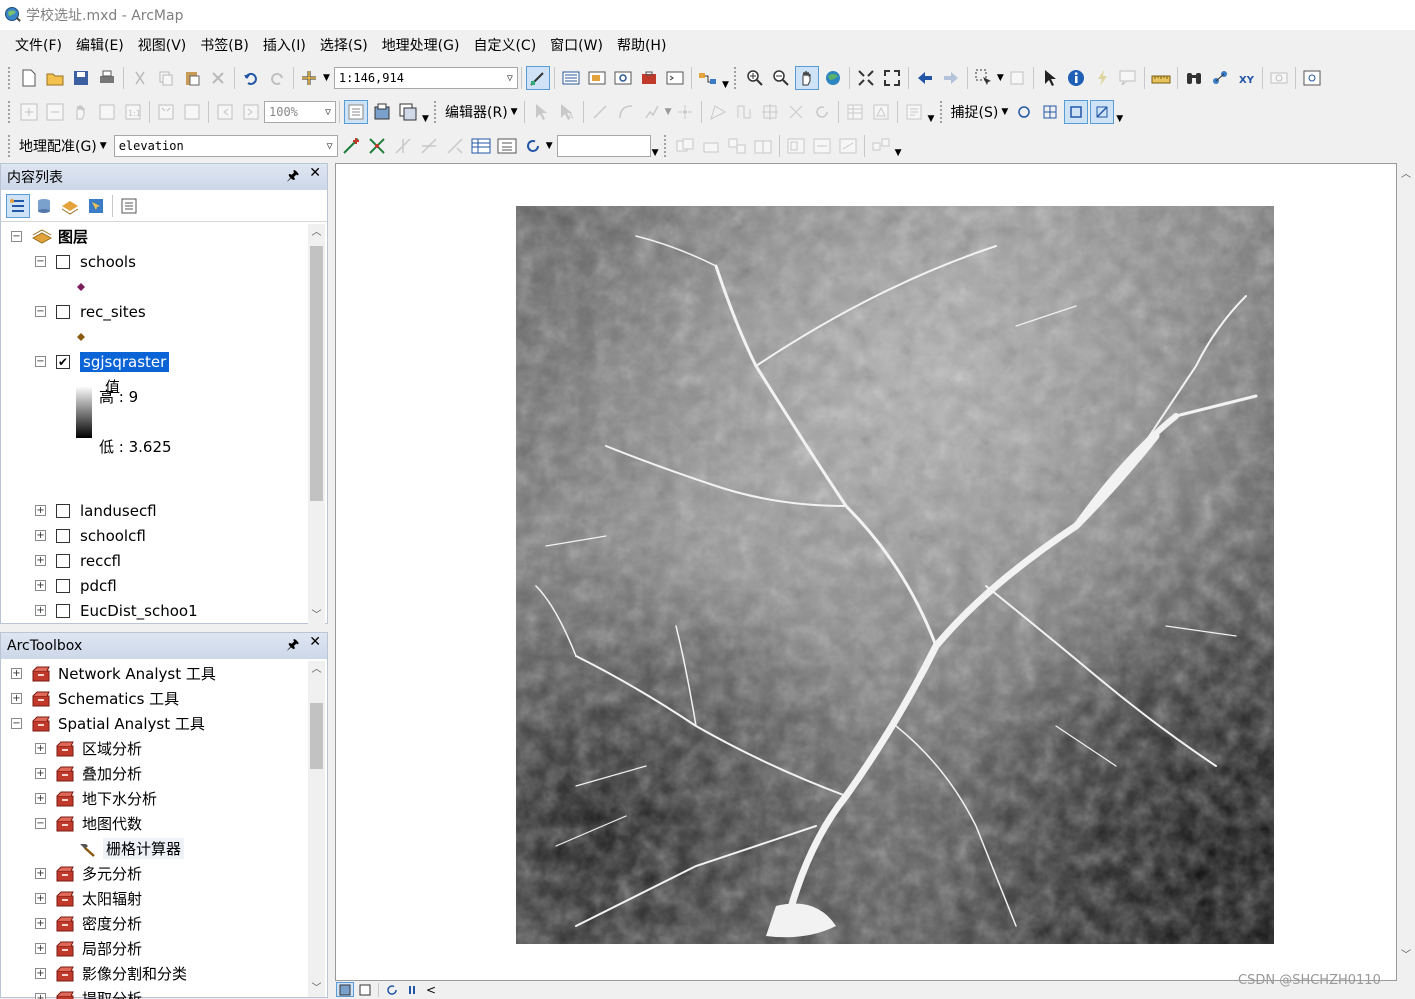  Describe the element at coordinates (118, 511) in the screenshot. I see `layer-name: landusecfl` at that location.